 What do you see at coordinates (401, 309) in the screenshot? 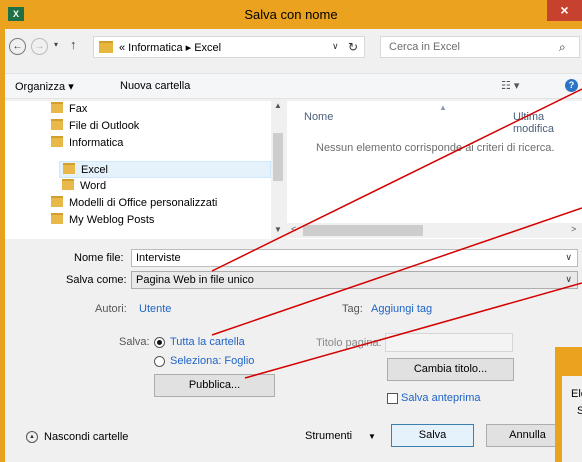
I see `tags-link: Aggiungi tag` at bounding box center [401, 309].